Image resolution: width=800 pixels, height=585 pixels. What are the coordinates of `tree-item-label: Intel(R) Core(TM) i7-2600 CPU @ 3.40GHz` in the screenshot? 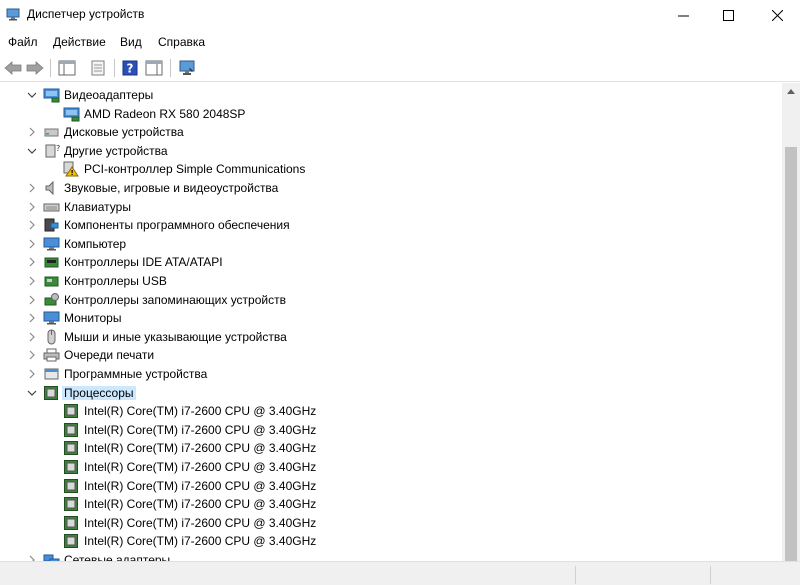 It's located at (200, 541).